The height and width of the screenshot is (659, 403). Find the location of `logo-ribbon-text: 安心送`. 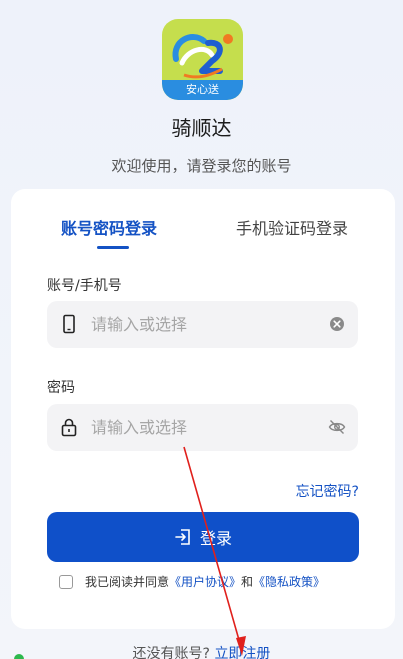

logo-ribbon-text: 安心送 is located at coordinates (202, 90).